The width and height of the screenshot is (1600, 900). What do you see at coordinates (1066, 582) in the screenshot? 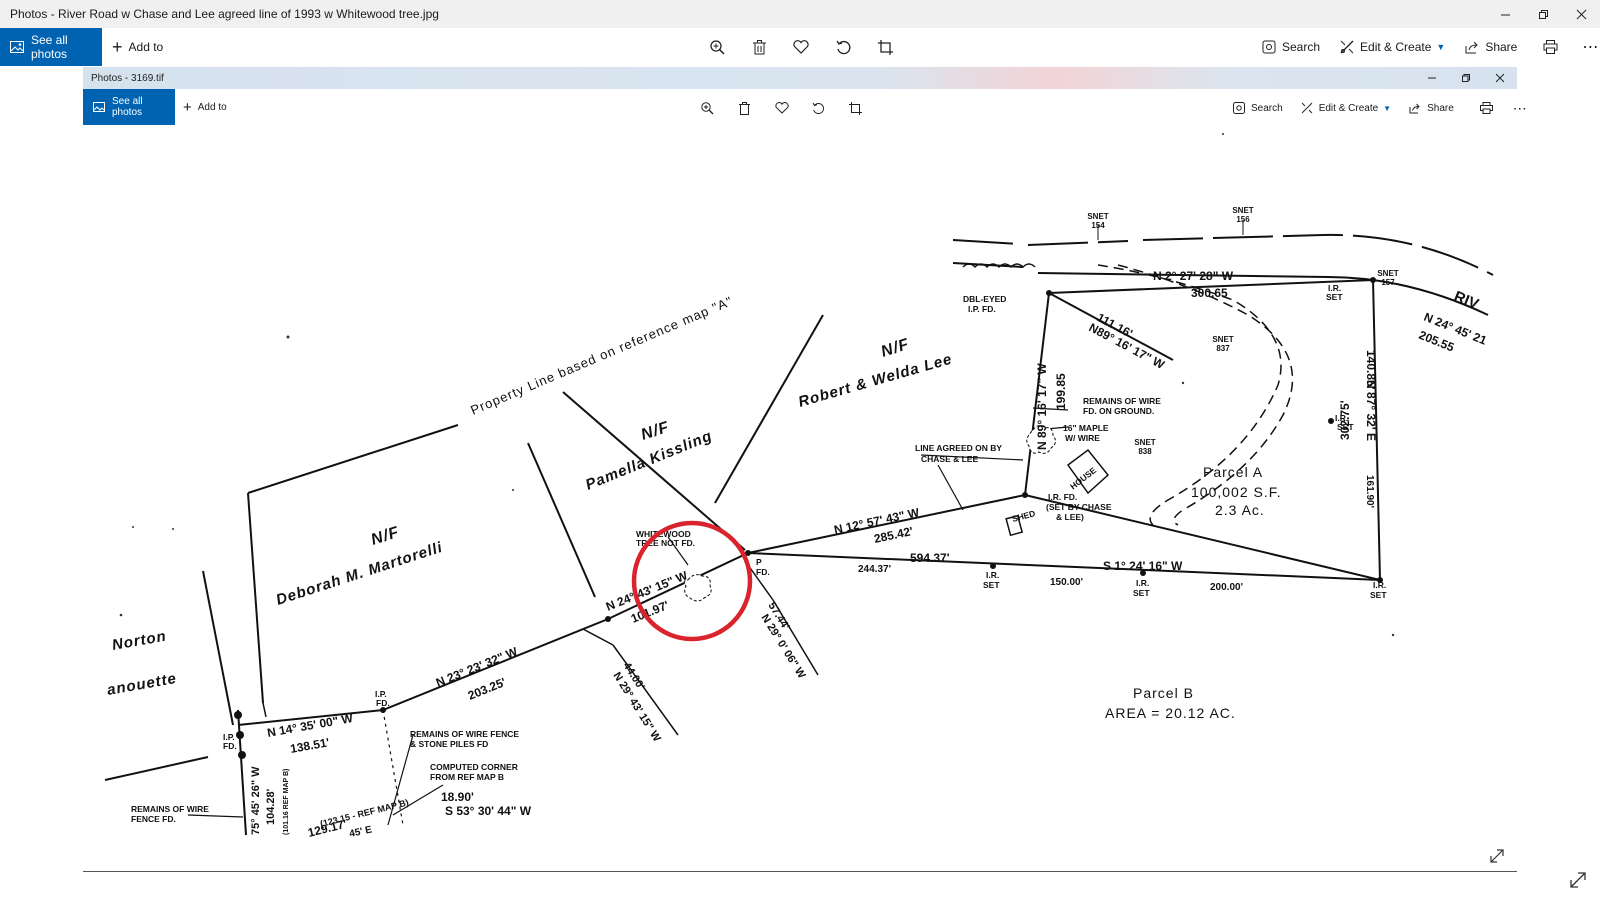
I see `dist-15000: 150.00'` at bounding box center [1066, 582].